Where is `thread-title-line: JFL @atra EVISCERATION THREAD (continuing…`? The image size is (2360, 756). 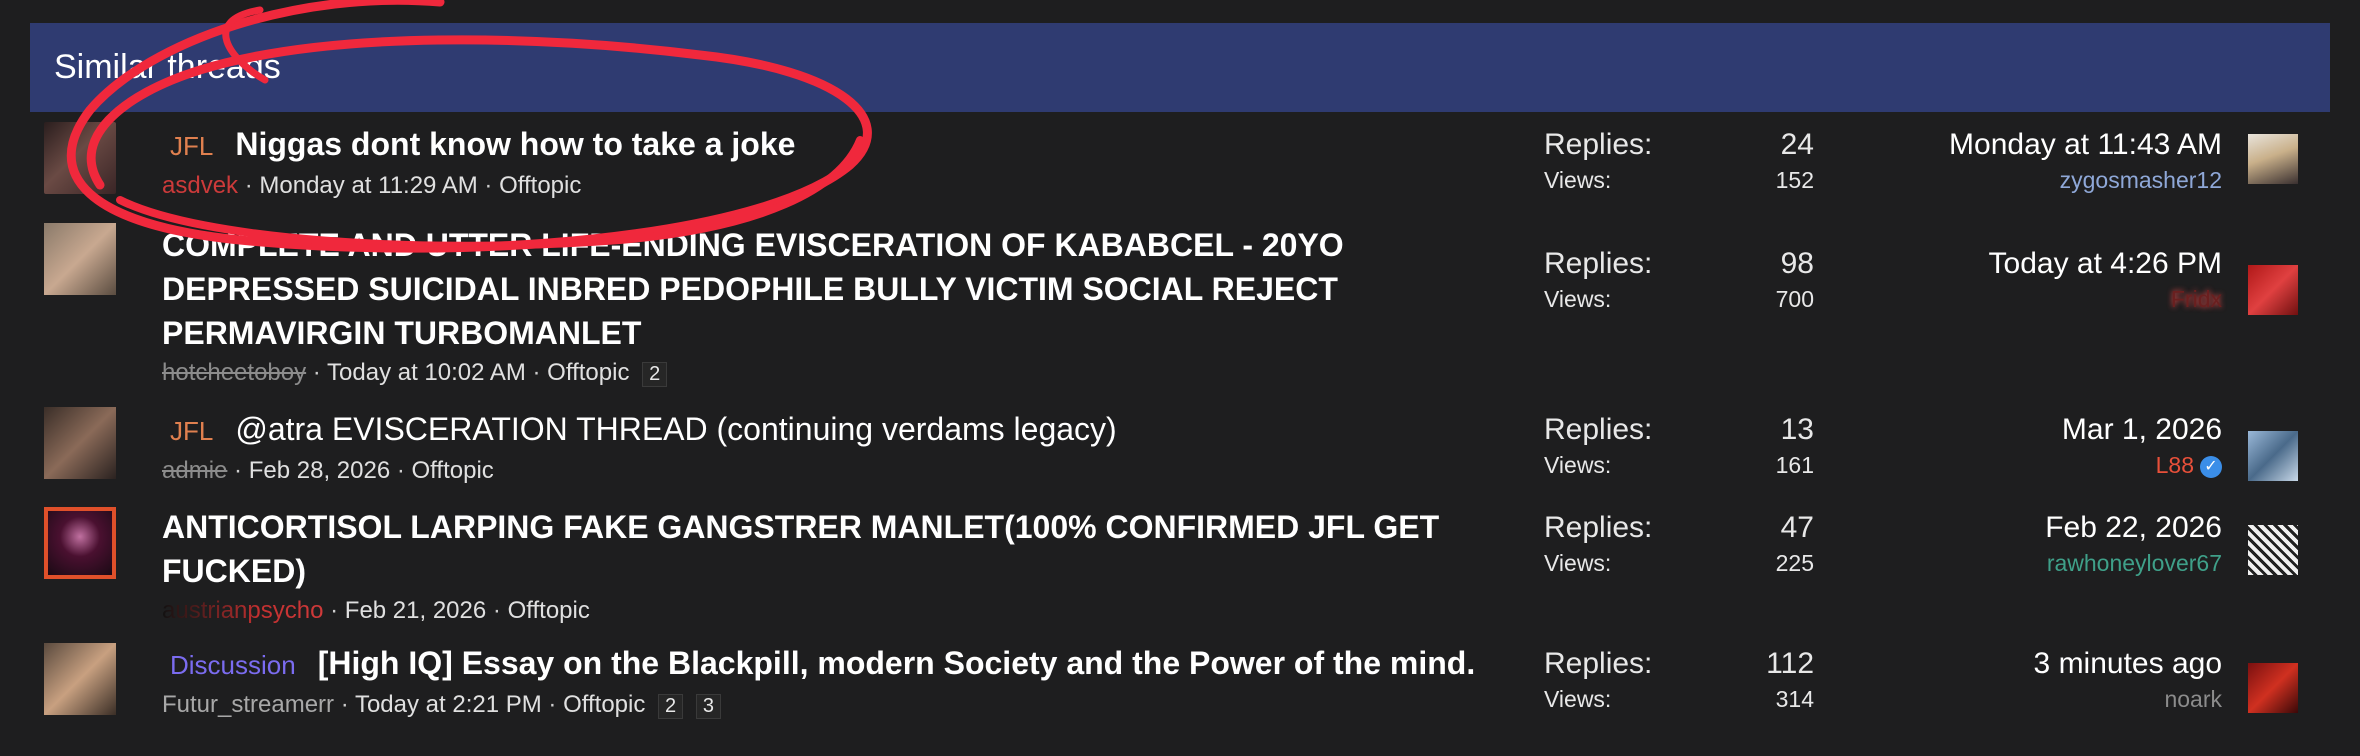
thread-title-line: JFL @atra EVISCERATION THREAD (continuing… is located at coordinates (639, 430).